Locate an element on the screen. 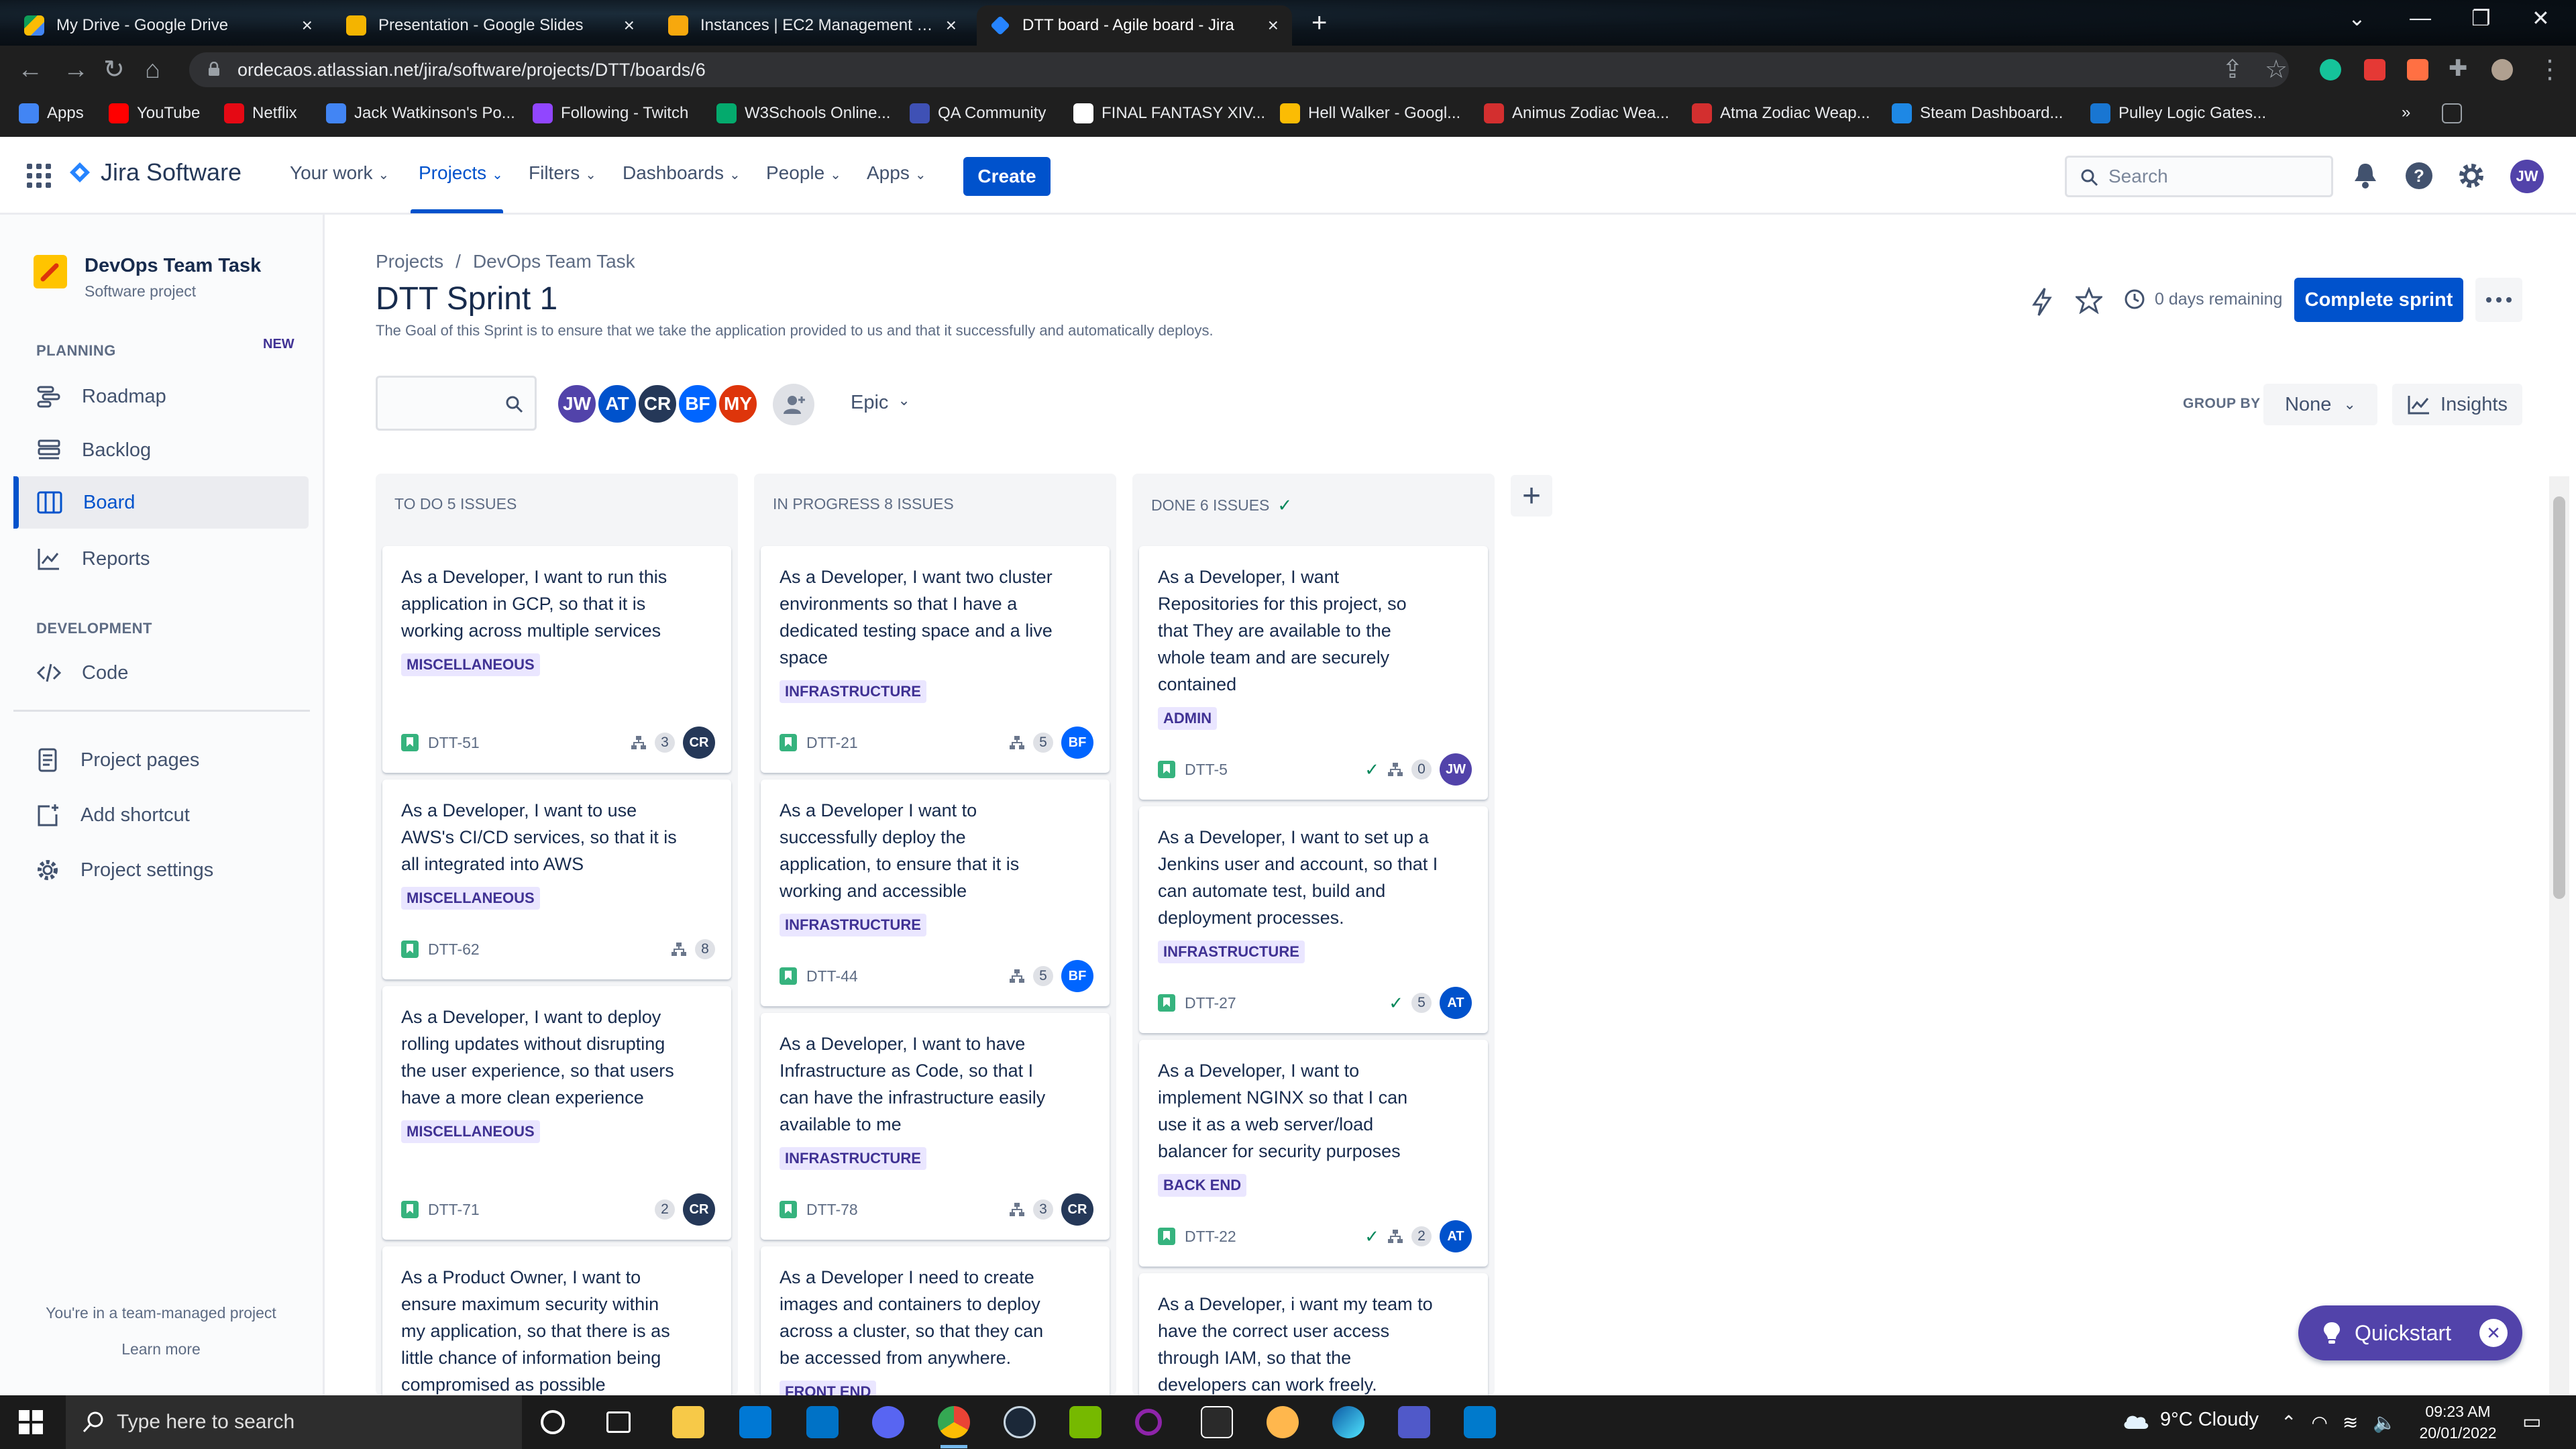 This screenshot has width=2576, height=1449. weather-widget: 9°C Cloudy is located at coordinates (2190, 1420).